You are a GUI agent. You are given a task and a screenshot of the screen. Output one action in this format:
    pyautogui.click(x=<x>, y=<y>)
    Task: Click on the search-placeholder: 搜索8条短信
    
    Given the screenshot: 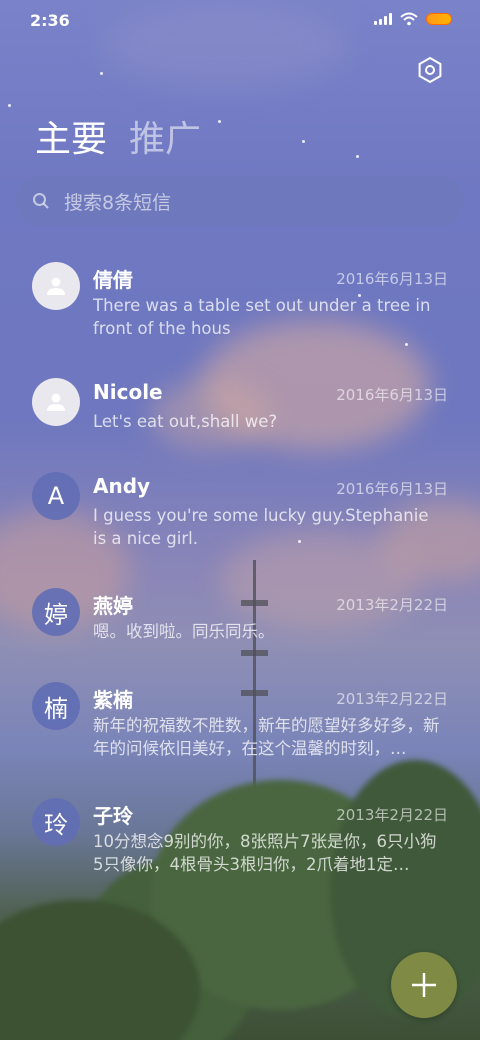 What is the action you would take?
    pyautogui.click(x=118, y=202)
    